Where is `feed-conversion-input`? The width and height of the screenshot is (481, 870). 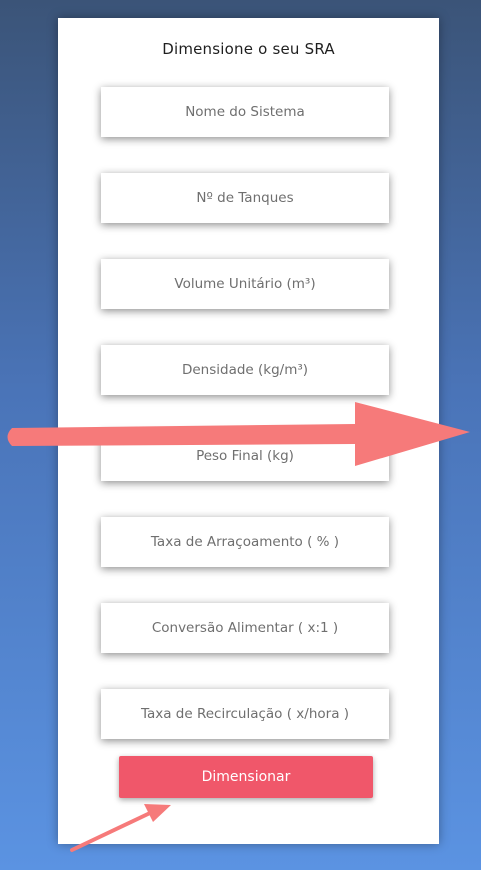 feed-conversion-input is located at coordinates (245, 628).